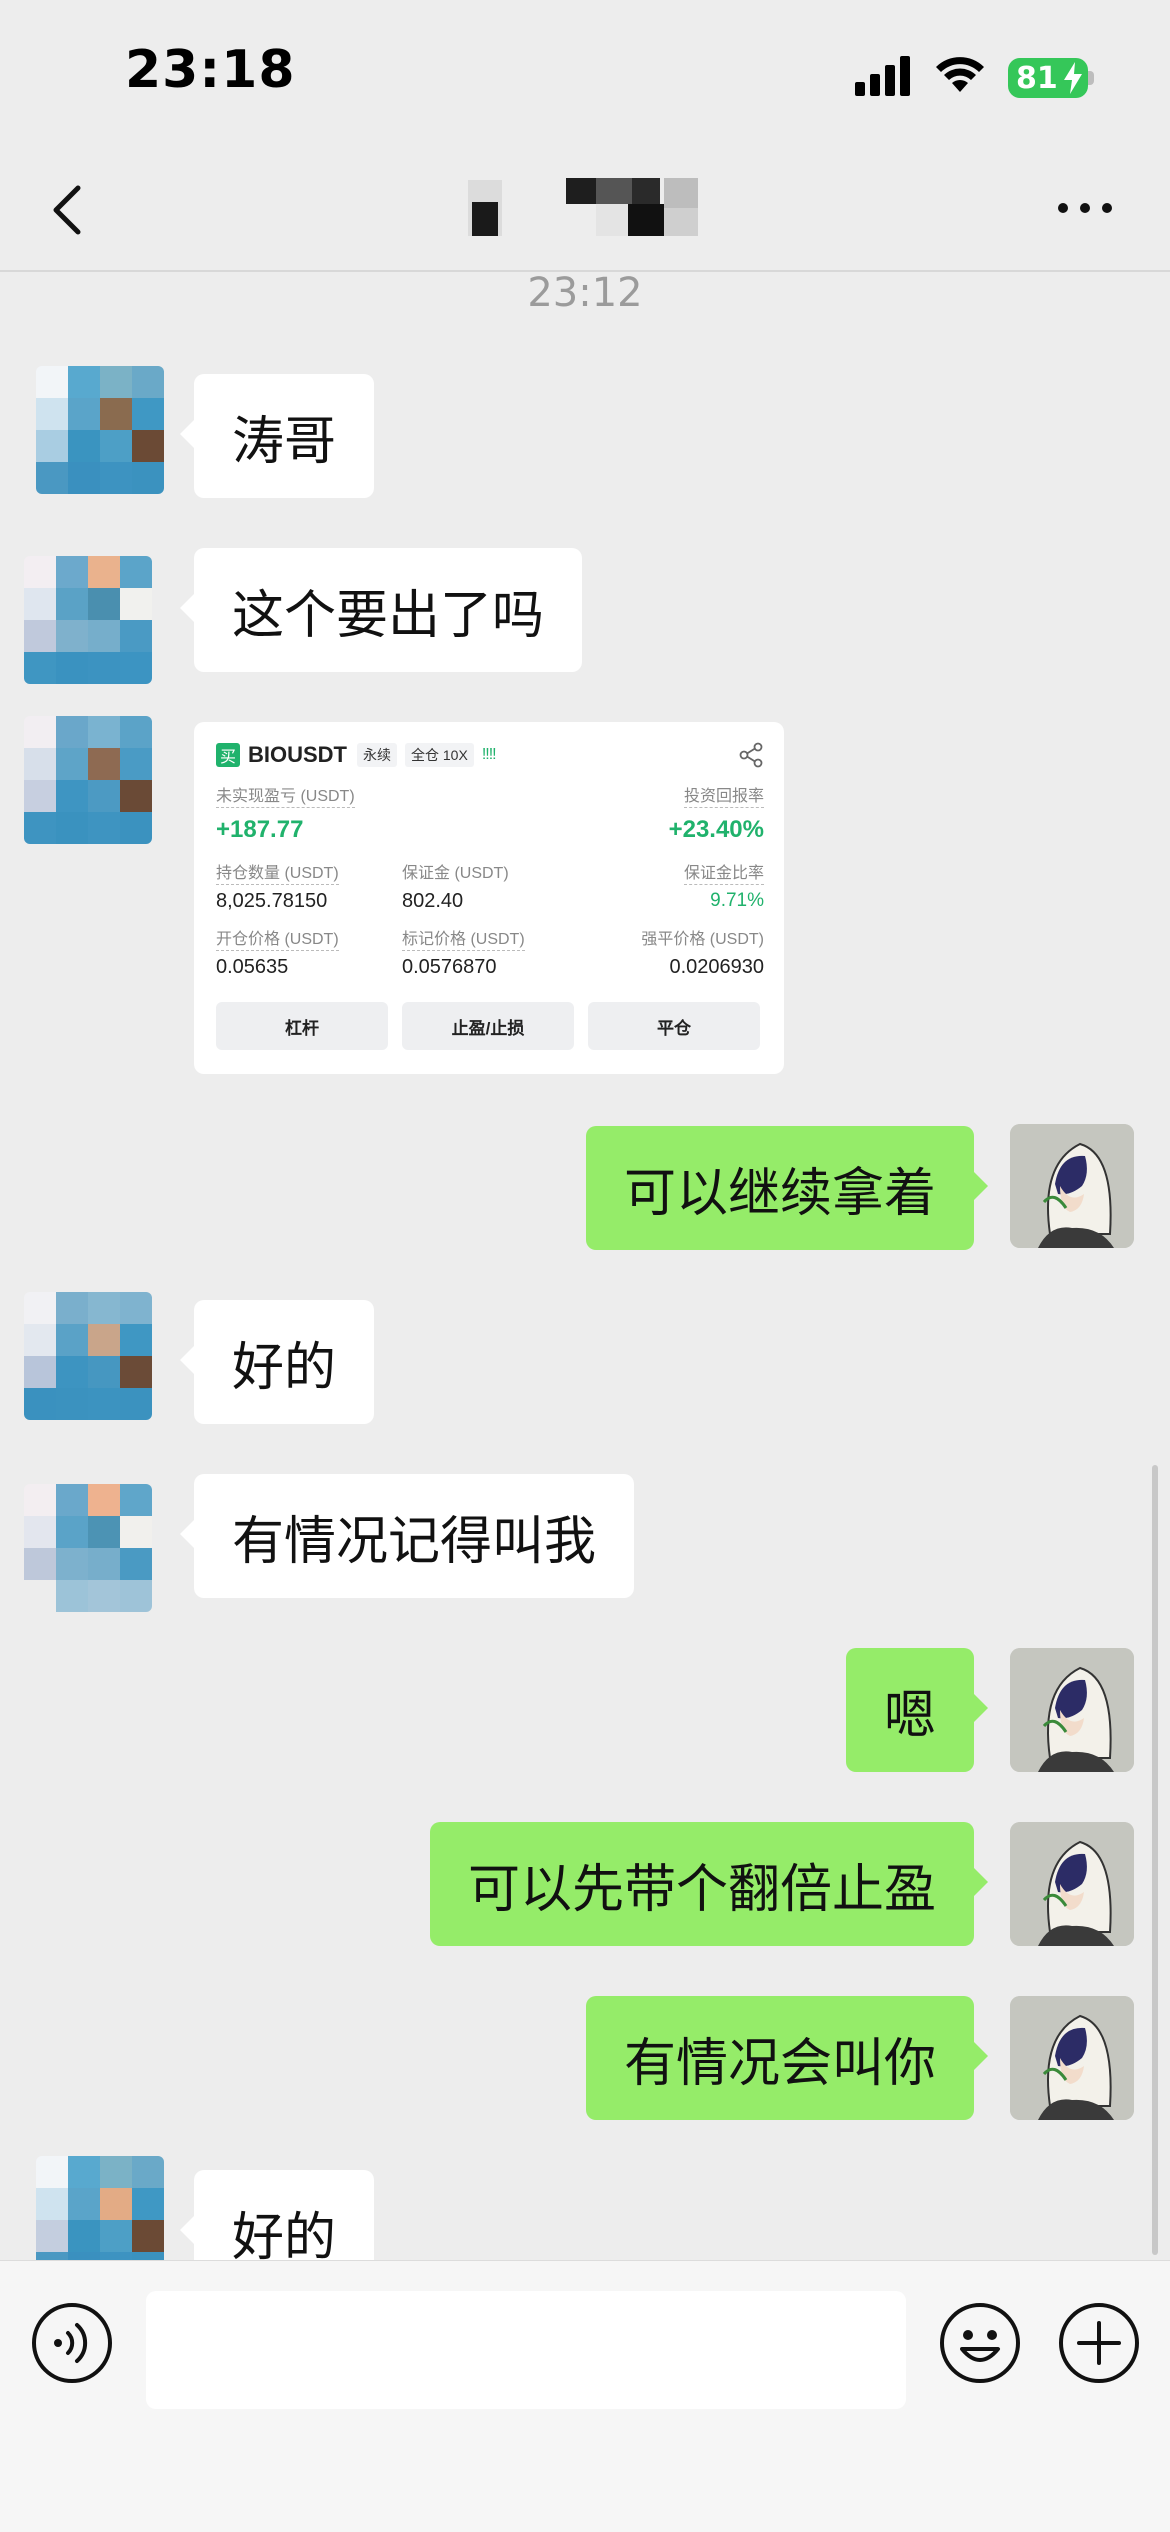 Image resolution: width=1170 pixels, height=2532 pixels. Describe the element at coordinates (674, 1026) in the screenshot. I see `close-position-button: 平仓` at that location.